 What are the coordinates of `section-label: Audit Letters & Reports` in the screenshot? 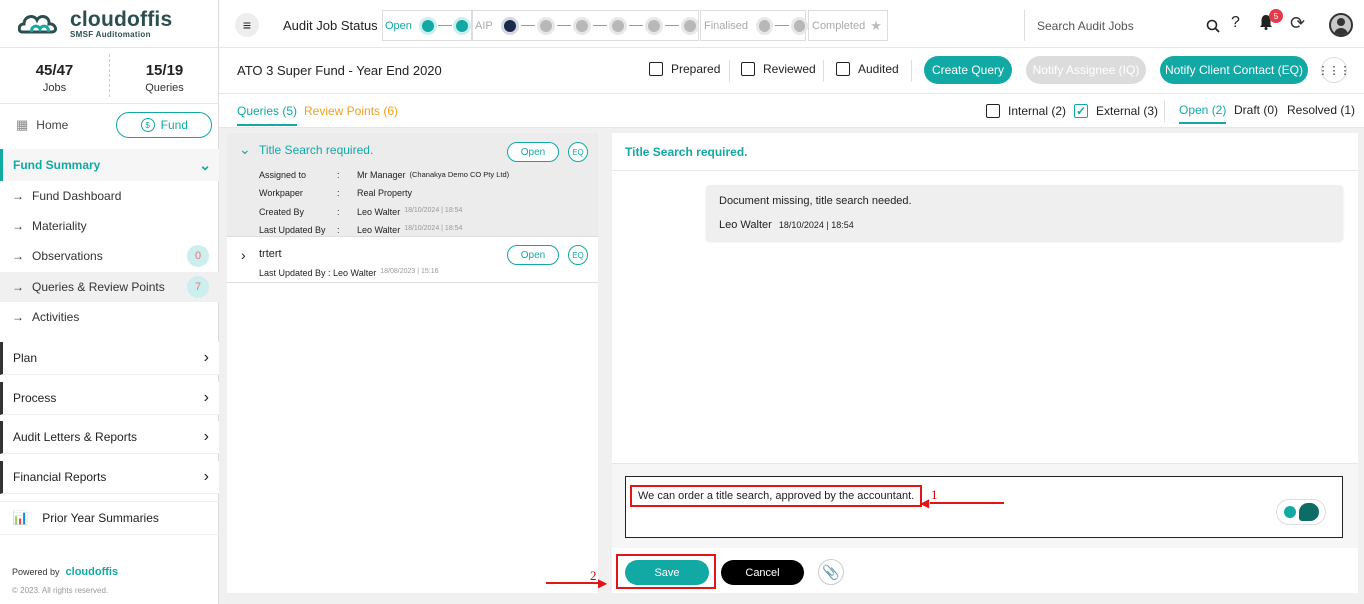 It's located at (75, 437).